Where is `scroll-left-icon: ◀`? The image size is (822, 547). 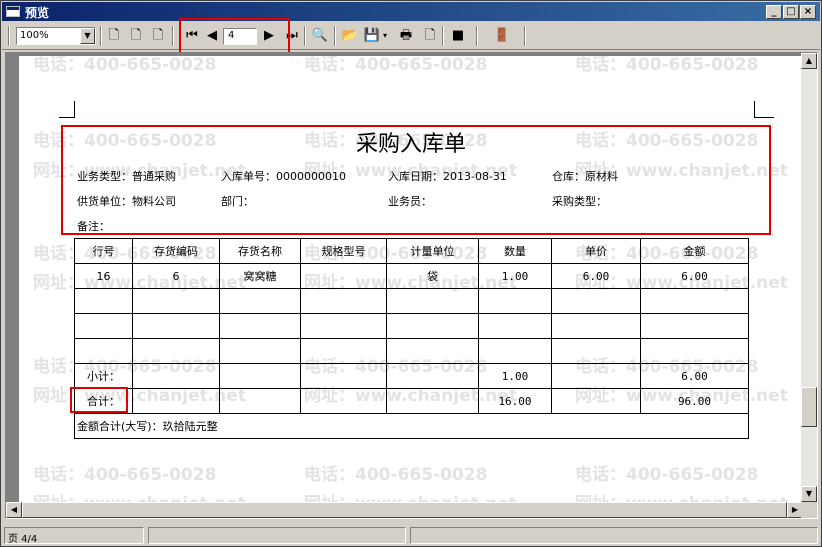
scroll-left-icon: ◀ is located at coordinates (14, 510).